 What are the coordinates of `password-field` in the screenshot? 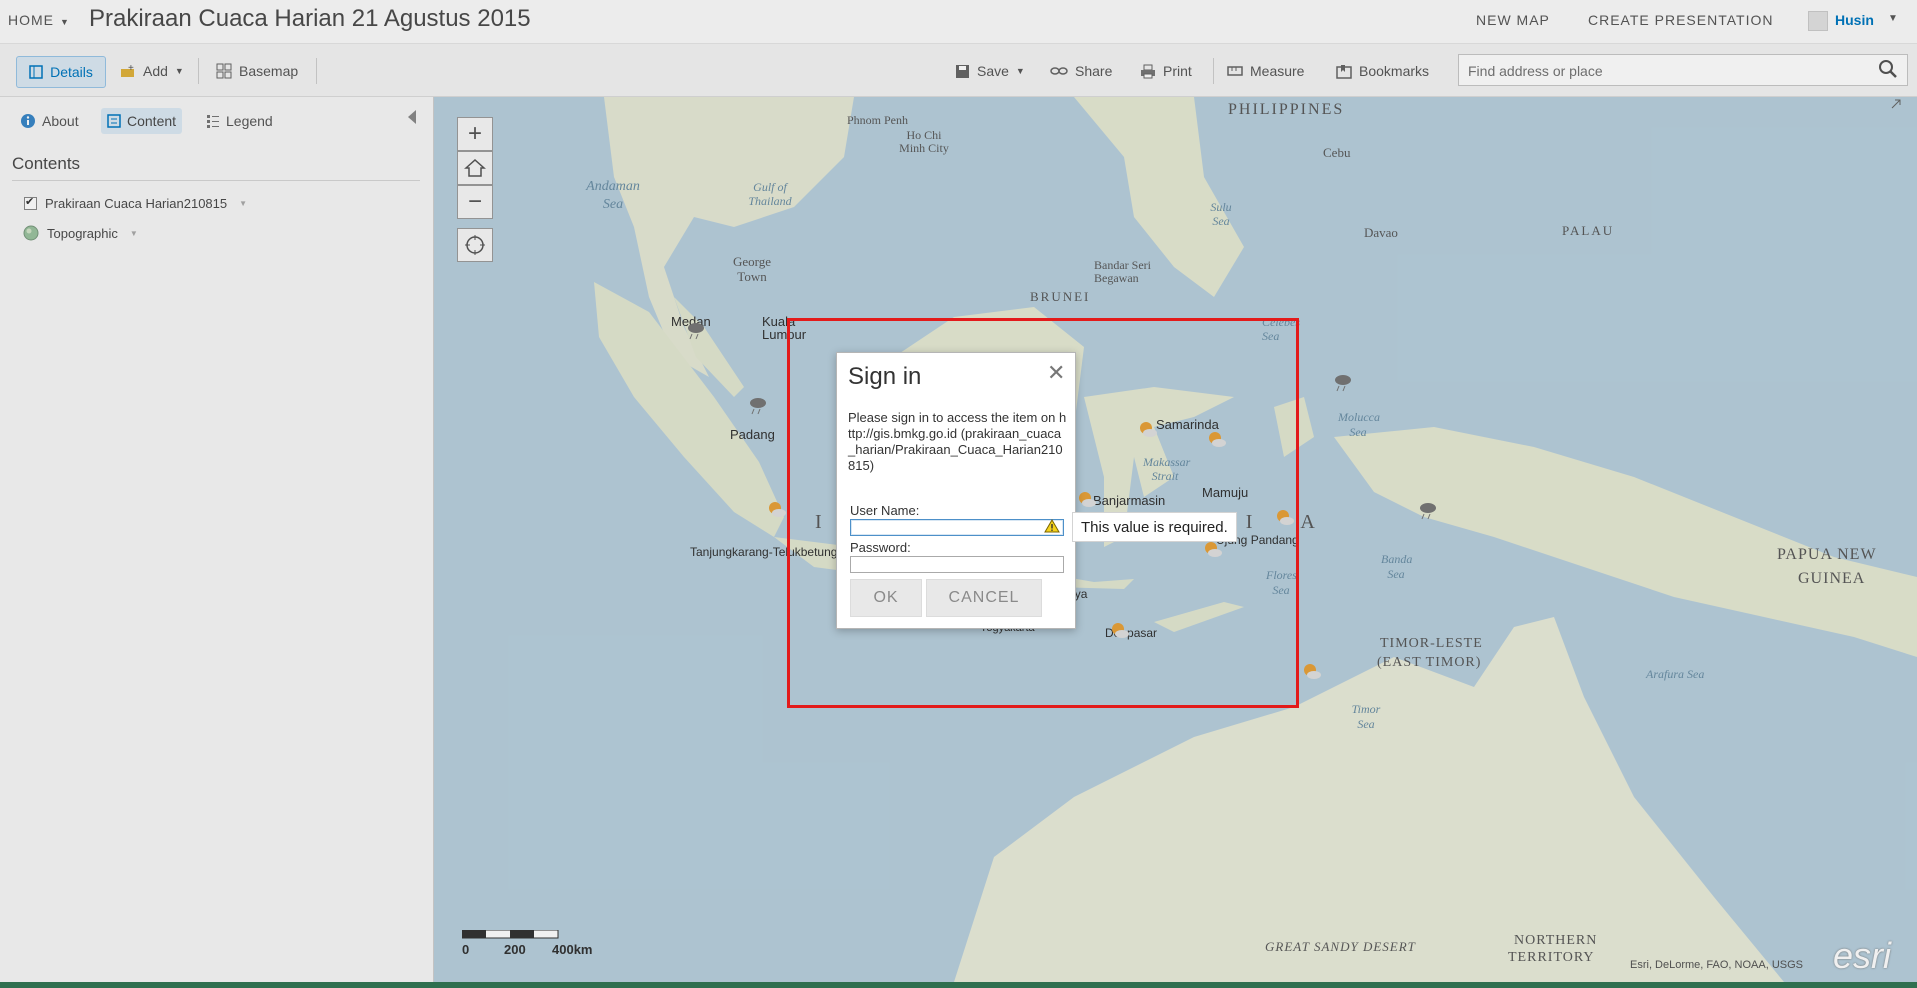 It's located at (957, 564).